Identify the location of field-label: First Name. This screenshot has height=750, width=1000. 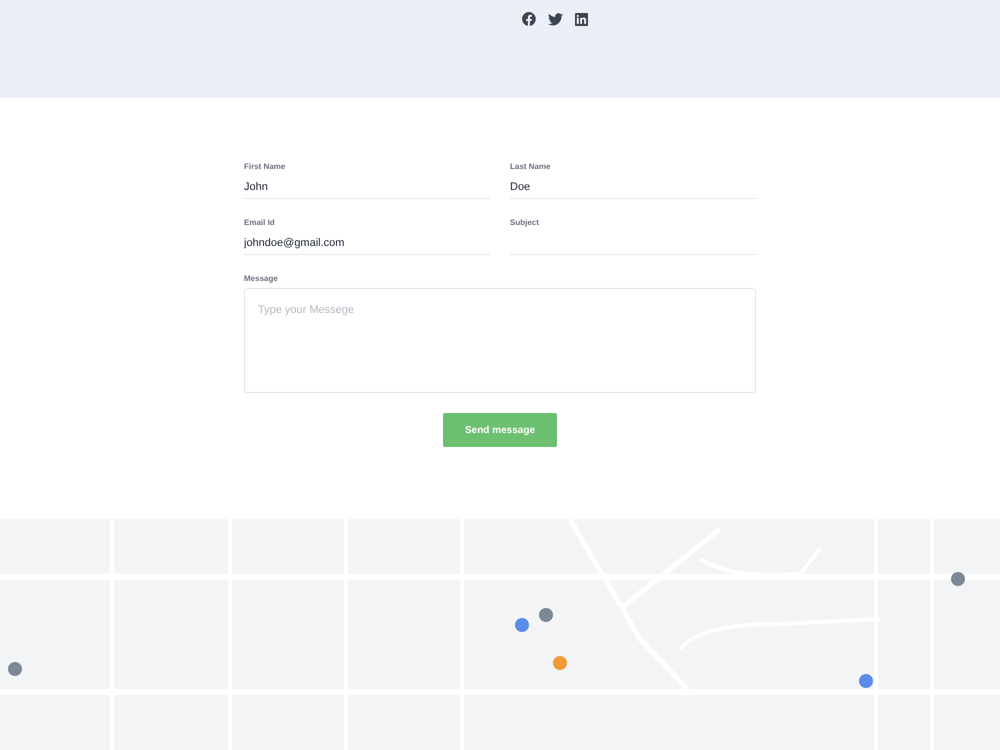
(265, 167).